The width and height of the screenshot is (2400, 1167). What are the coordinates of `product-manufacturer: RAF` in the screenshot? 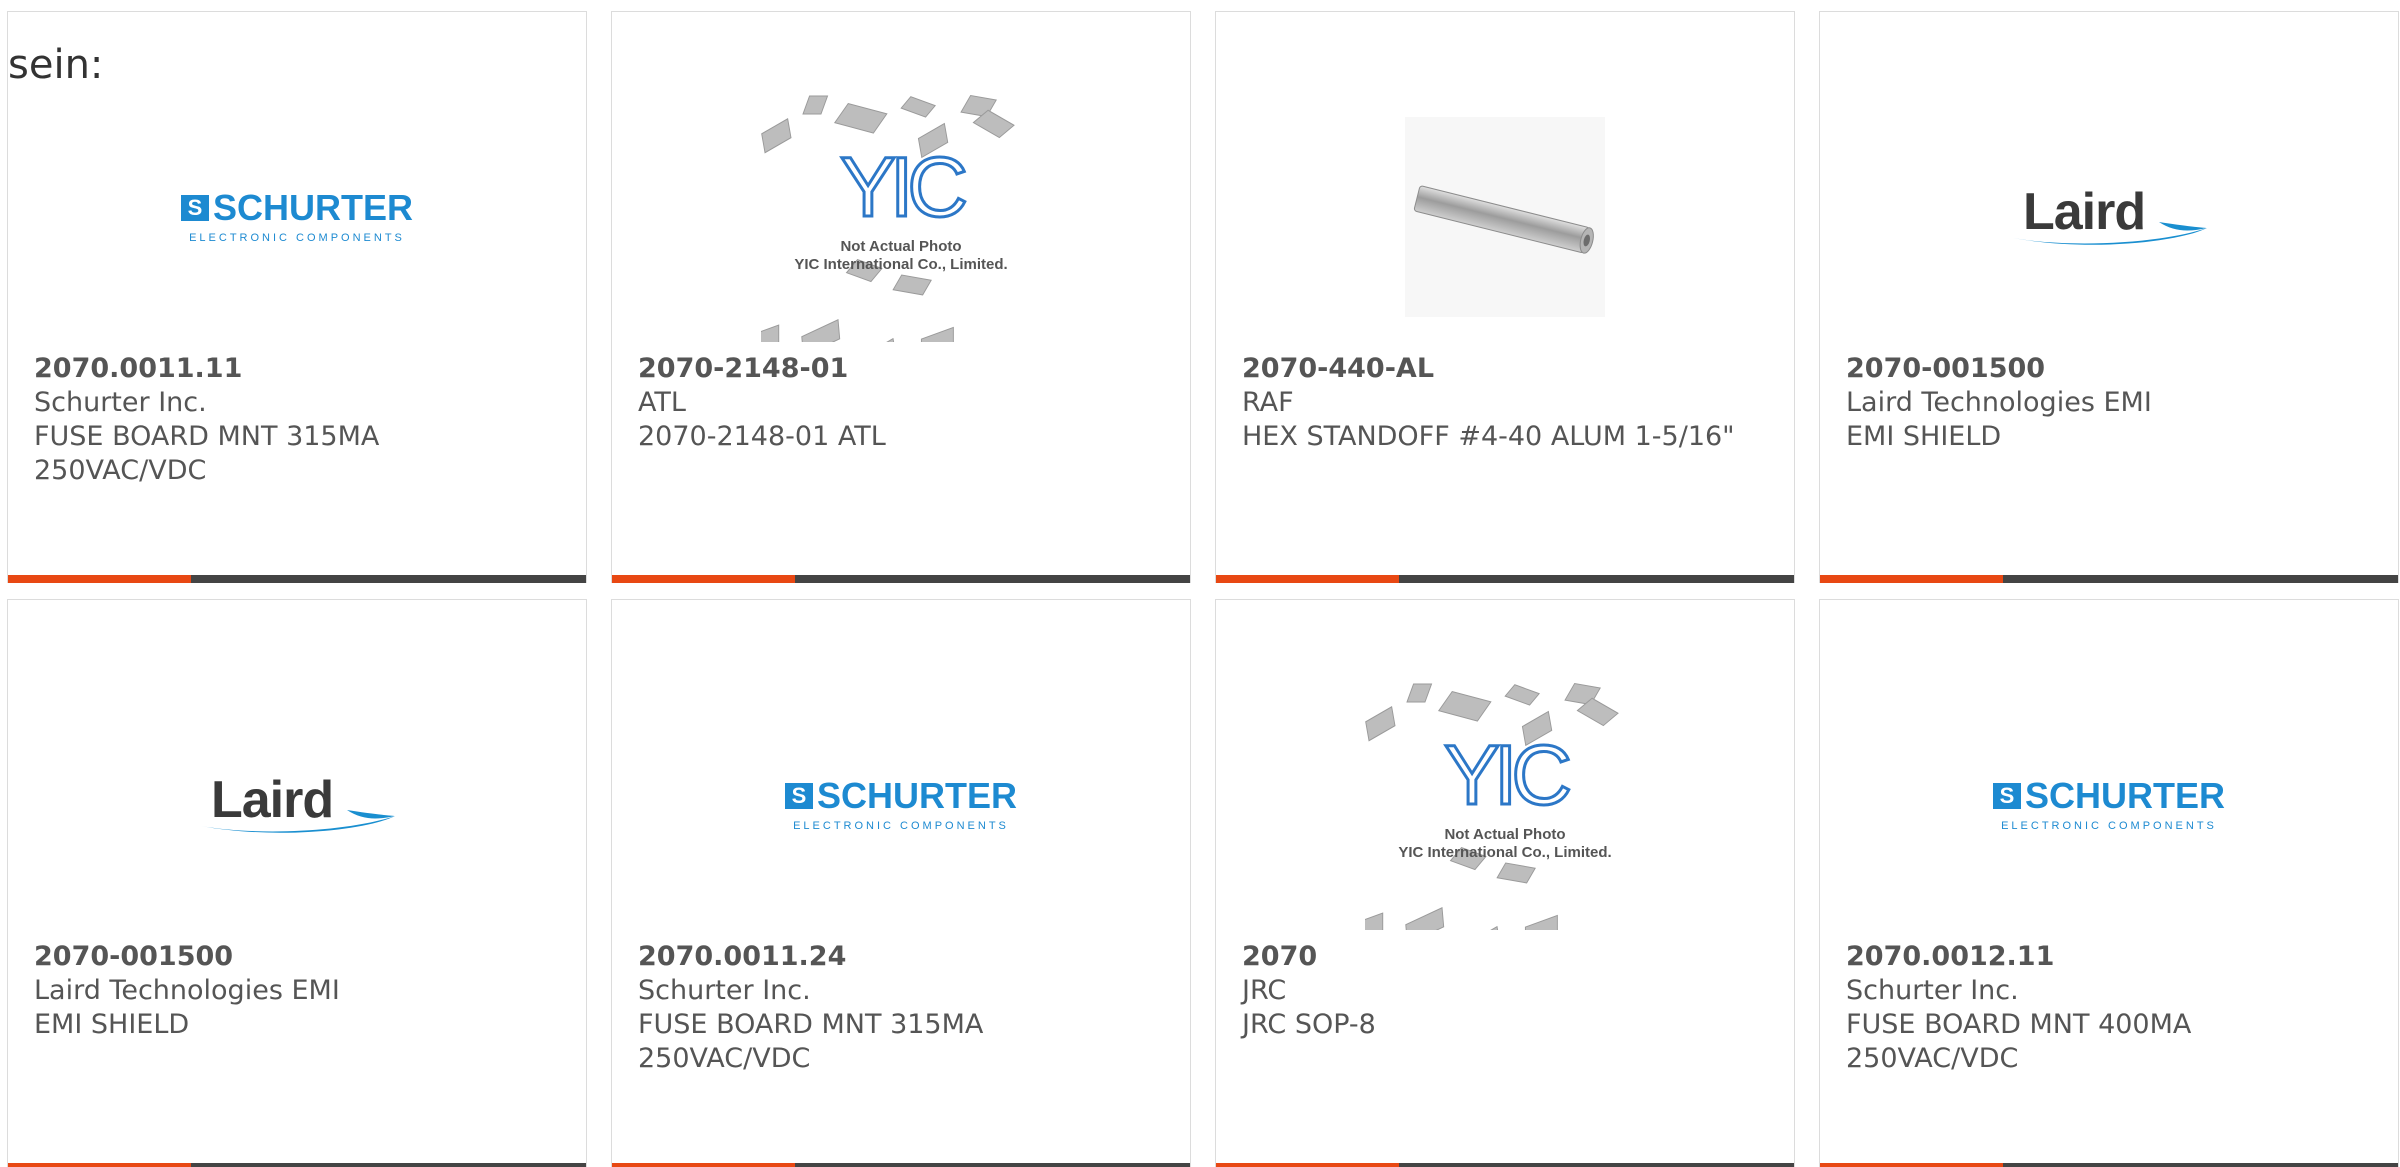 It's located at (1268, 402).